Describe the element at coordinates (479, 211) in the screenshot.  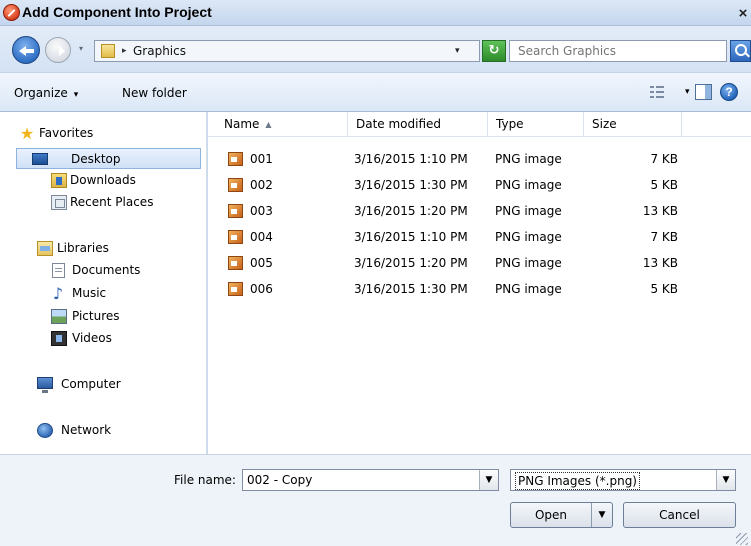
I see `file-row-003: 003 3/16/2015 1:20 PM PNG image 13 KB` at that location.